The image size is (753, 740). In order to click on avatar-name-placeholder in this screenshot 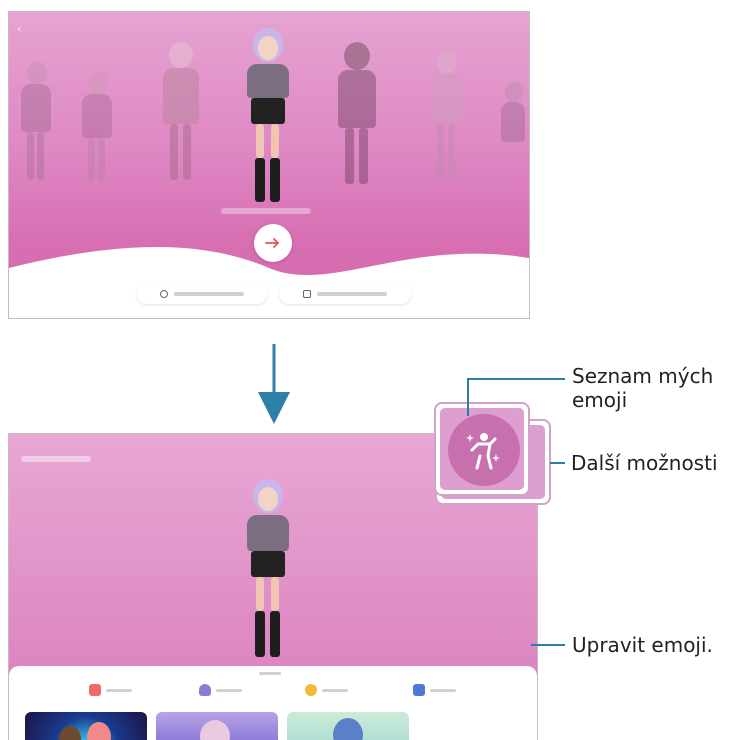, I will do `click(266, 211)`.